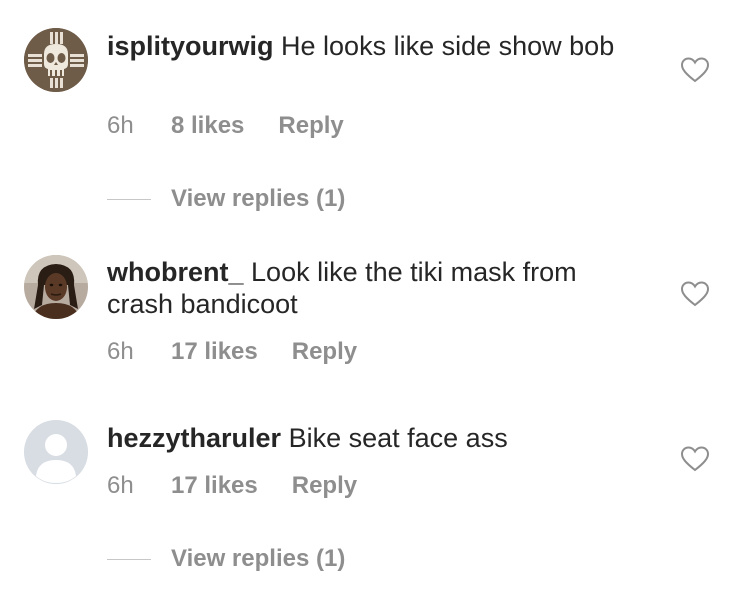 This screenshot has width=750, height=594. Describe the element at coordinates (448, 46) in the screenshot. I see `comment-text: He looks like side show bob` at that location.